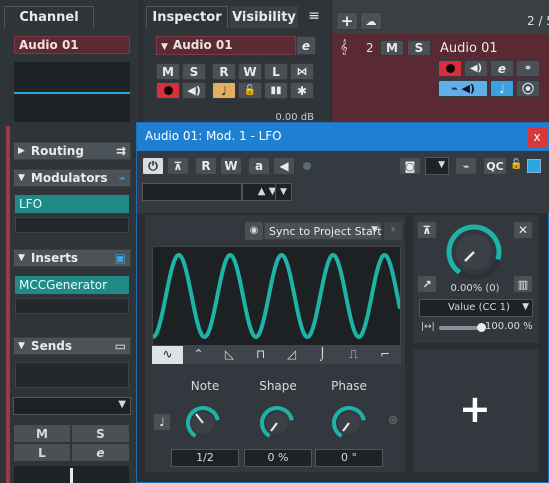  I want to click on lfo-title-bar: Audio 01: Mod. 1 - LFO x, so click(343, 137).